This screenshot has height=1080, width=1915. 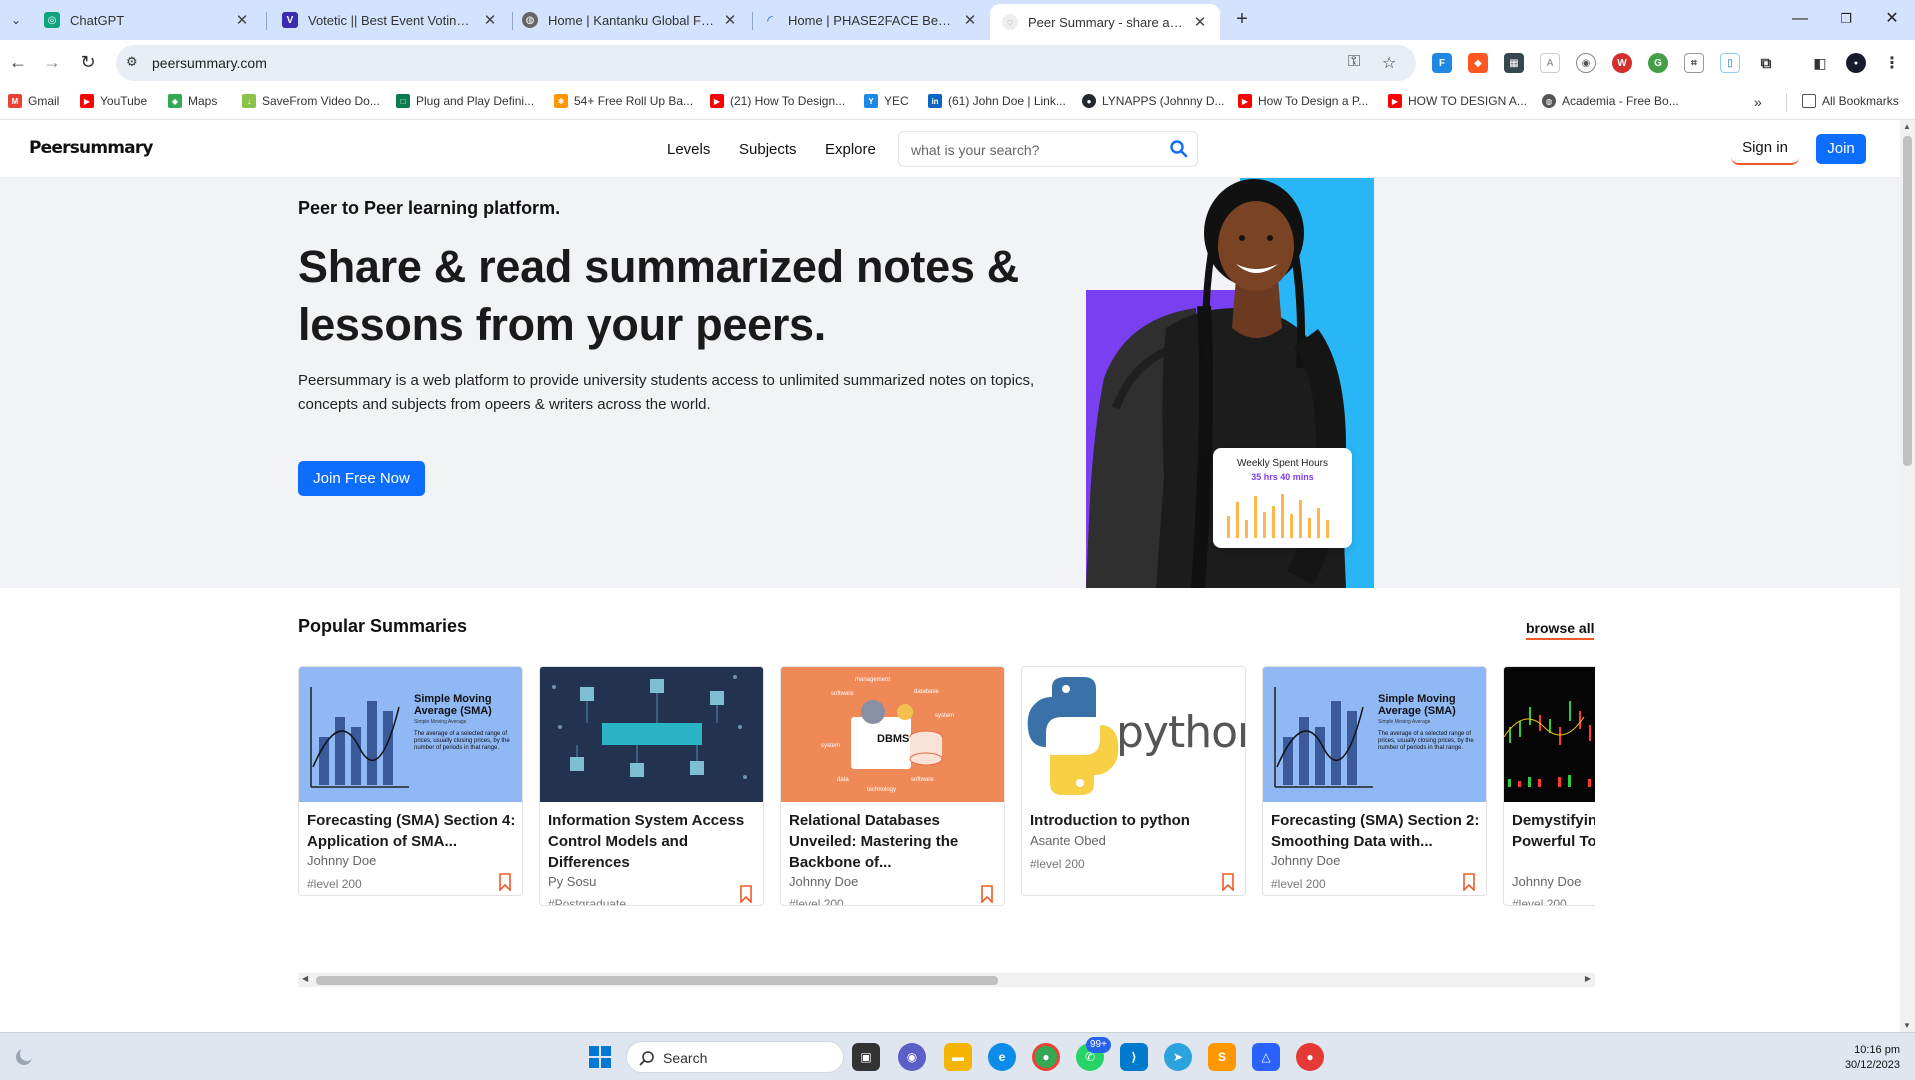 What do you see at coordinates (766, 63) in the screenshot?
I see `address-bar: ⚙ peersummary.com ⚿ ☆` at bounding box center [766, 63].